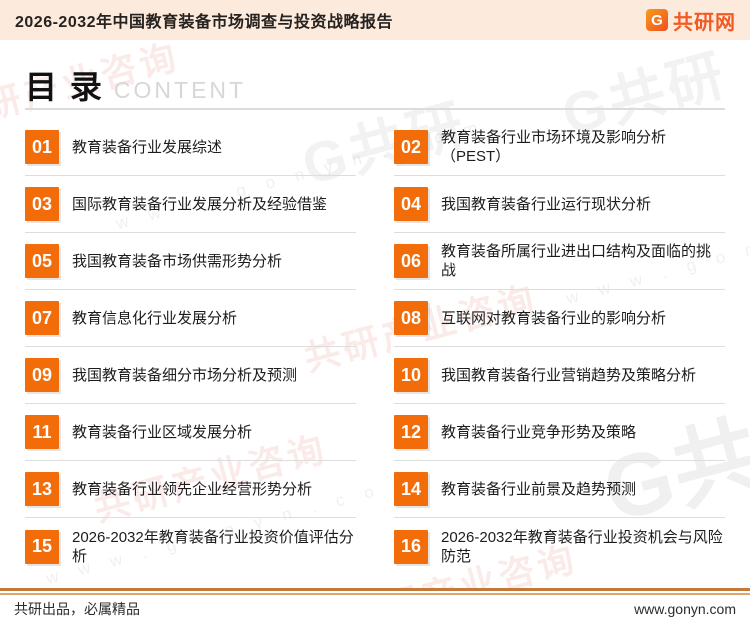  Describe the element at coordinates (42, 204) in the screenshot. I see `chapter-number-badge: 03` at that location.